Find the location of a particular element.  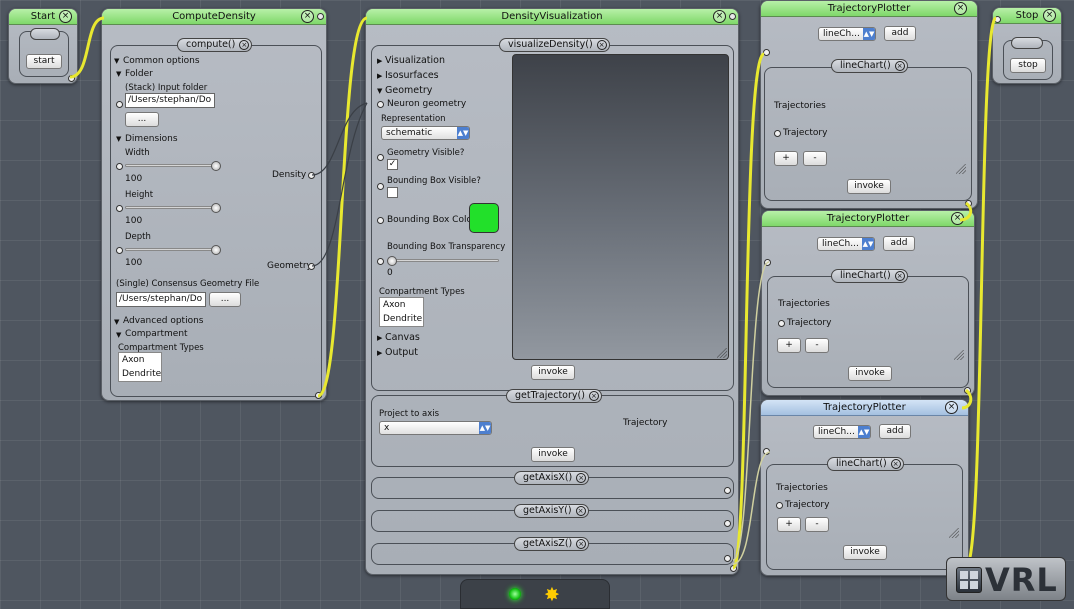

canvas-label: Canvas is located at coordinates (402, 337).